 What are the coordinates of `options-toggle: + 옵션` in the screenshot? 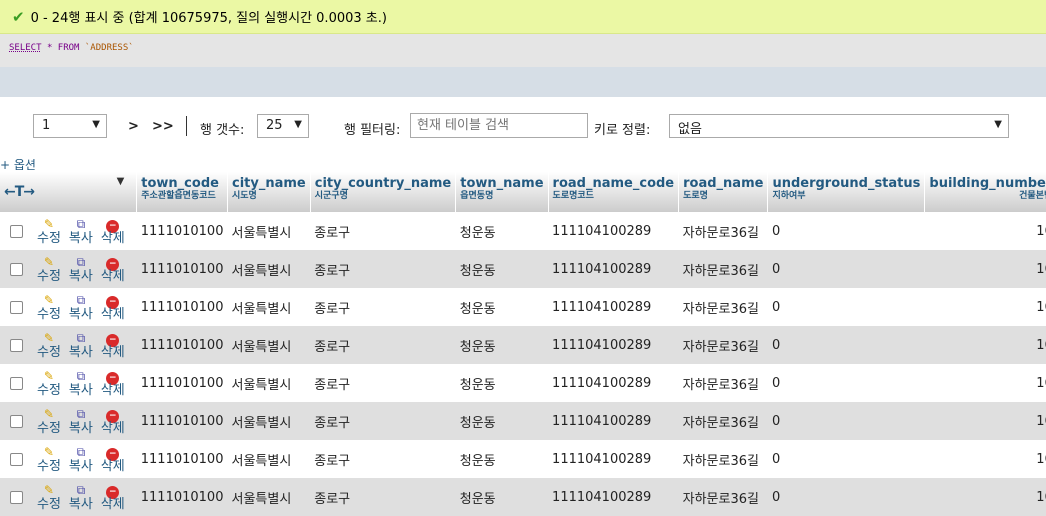 It's located at (18, 164).